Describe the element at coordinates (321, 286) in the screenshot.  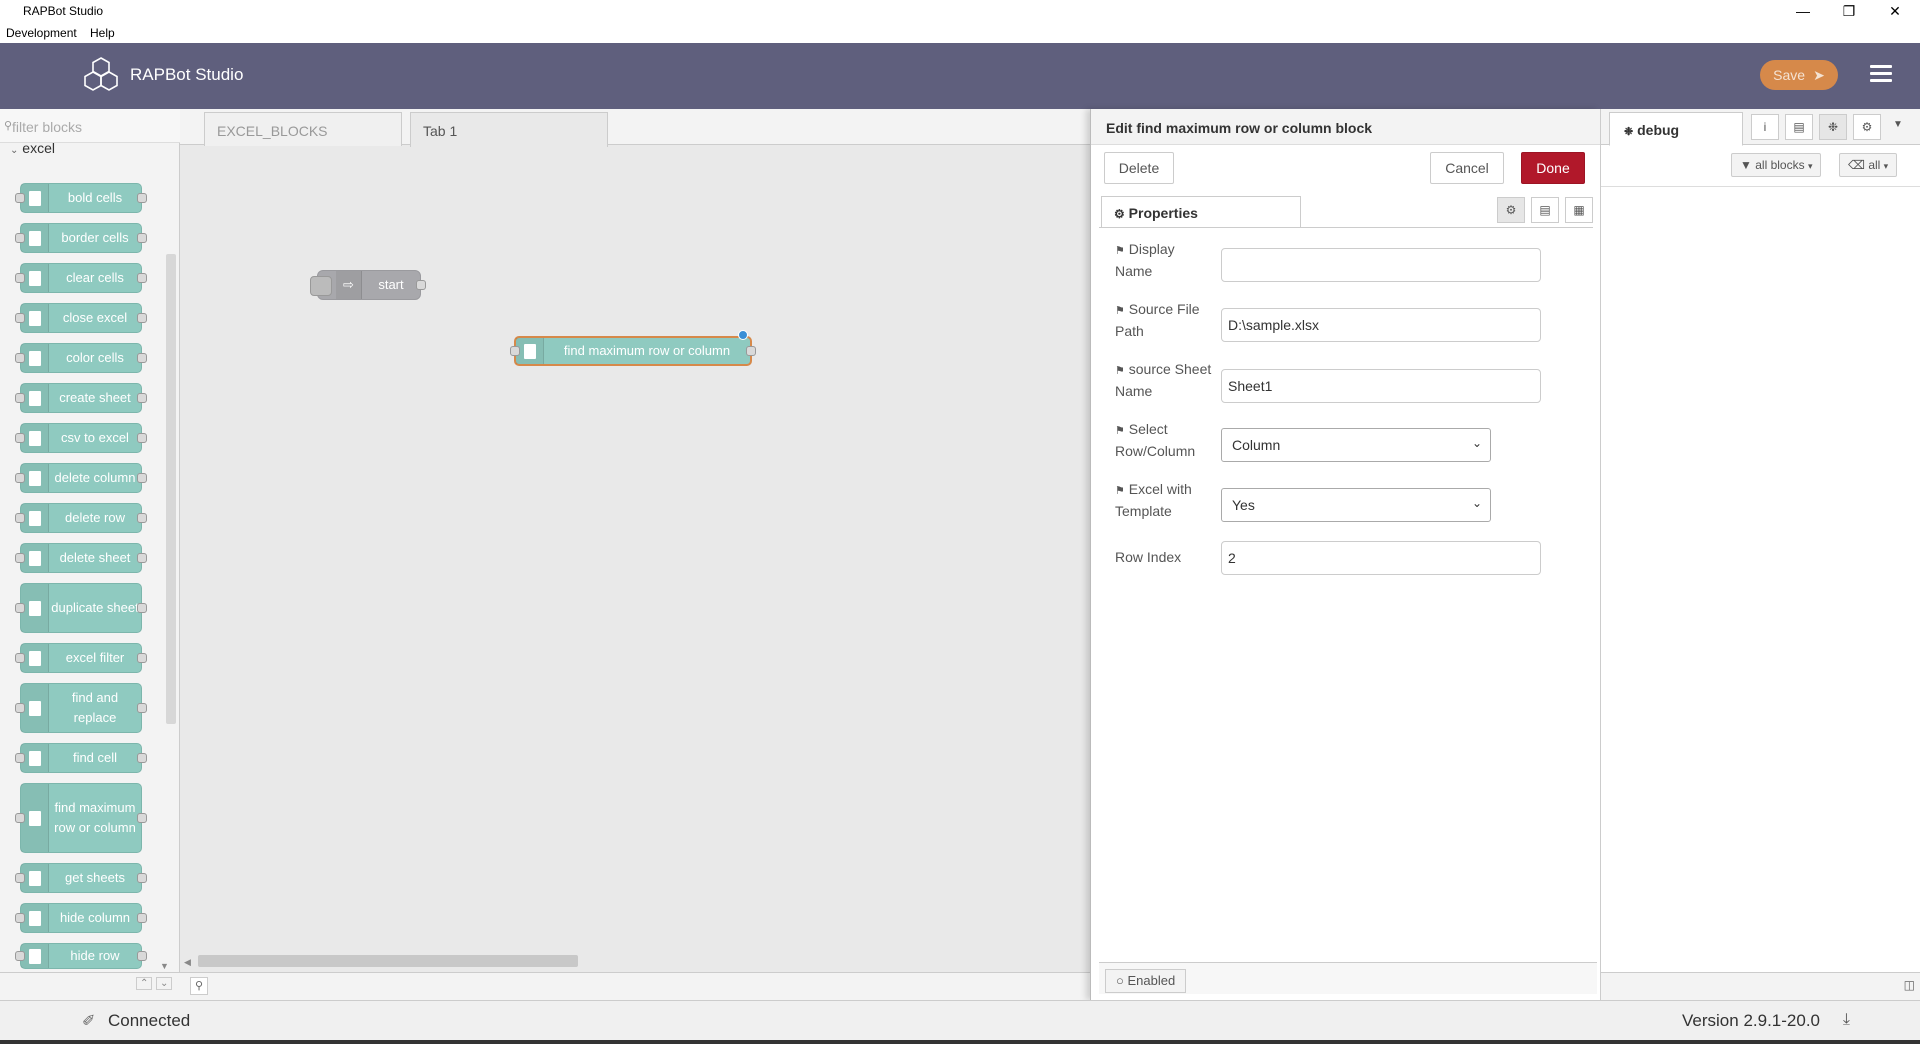
I see `inject-button` at that location.